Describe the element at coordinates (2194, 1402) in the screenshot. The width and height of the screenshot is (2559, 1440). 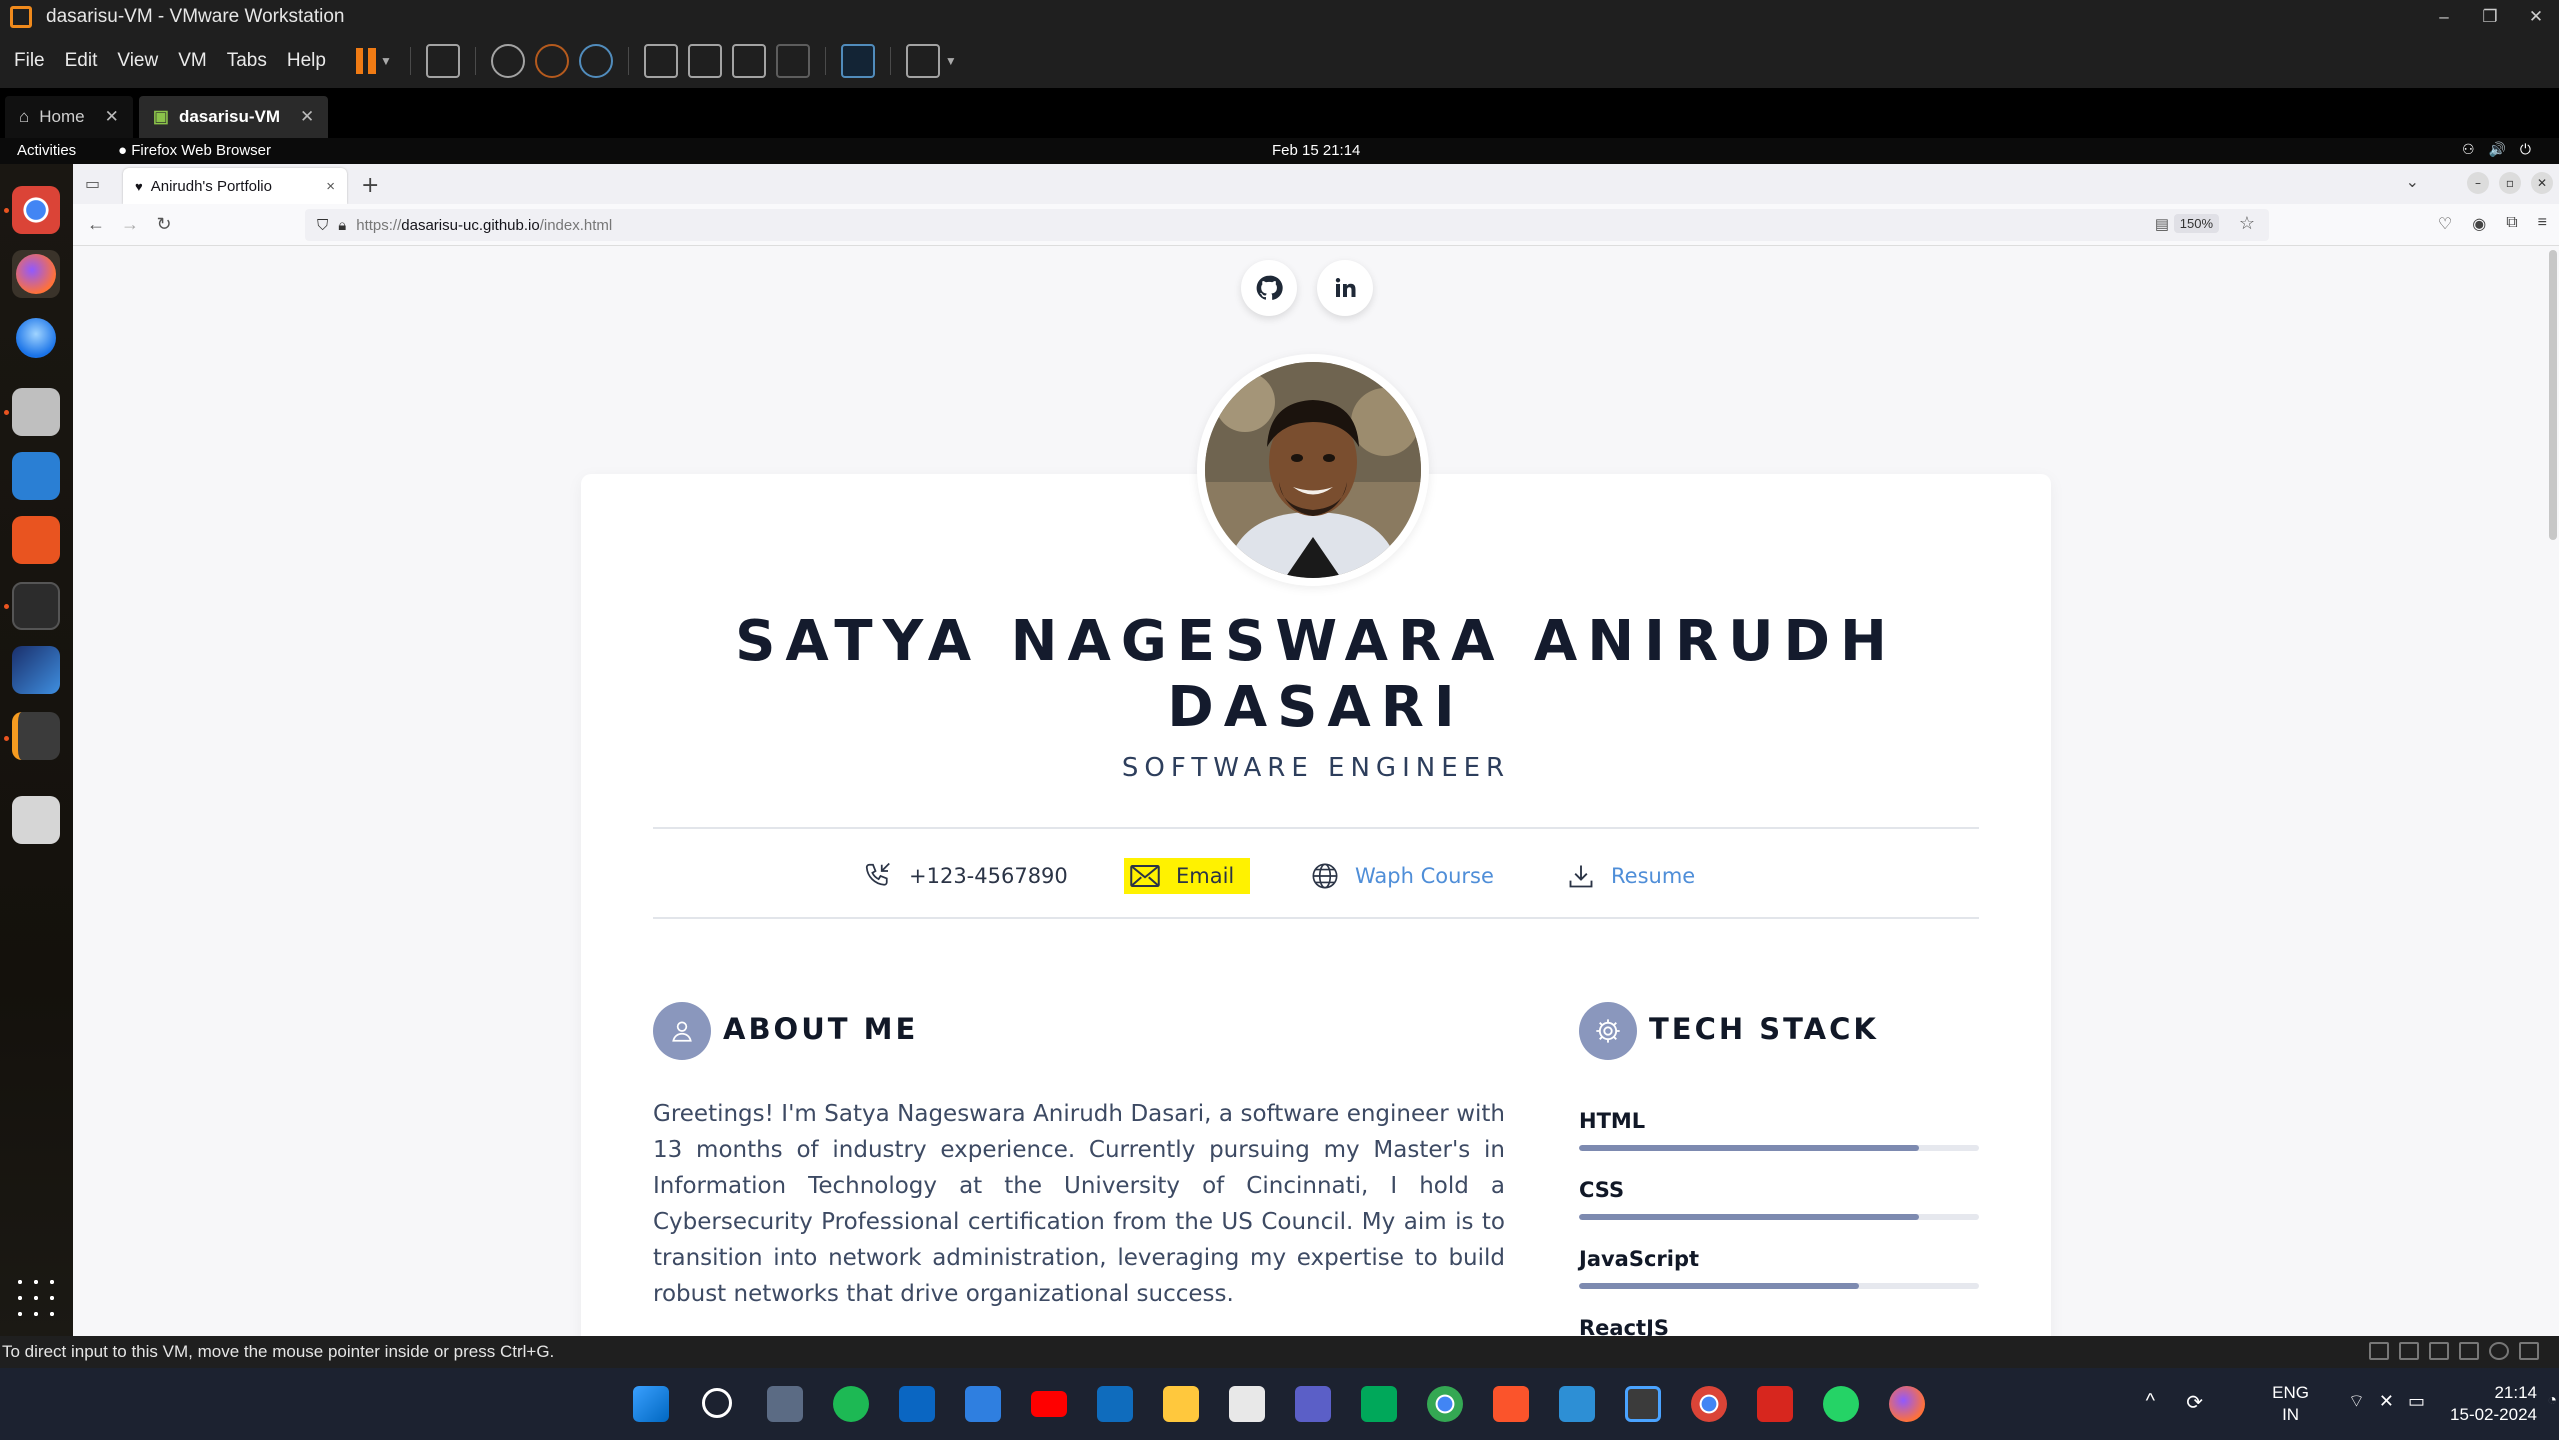
I see `sync-icon: ⟳` at that location.